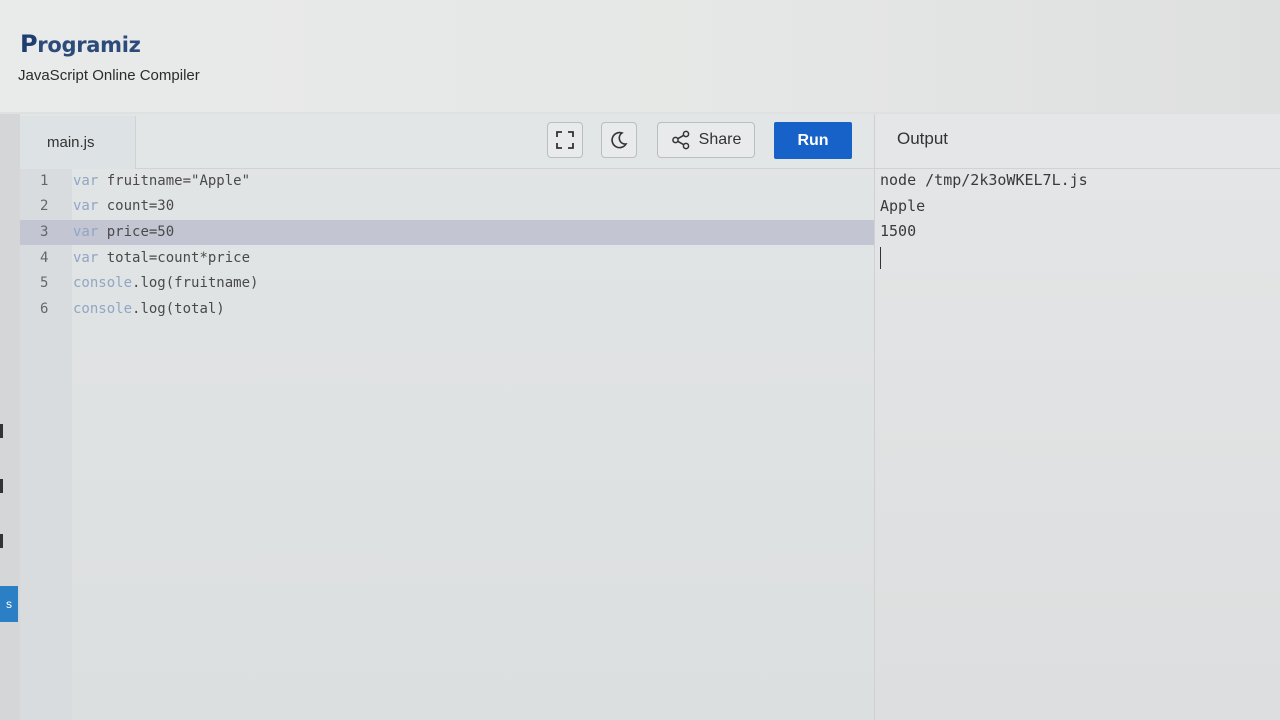 Image resolution: width=1280 pixels, height=720 pixels. What do you see at coordinates (447, 309) in the screenshot?
I see `code-line: 6 console.log(total)` at bounding box center [447, 309].